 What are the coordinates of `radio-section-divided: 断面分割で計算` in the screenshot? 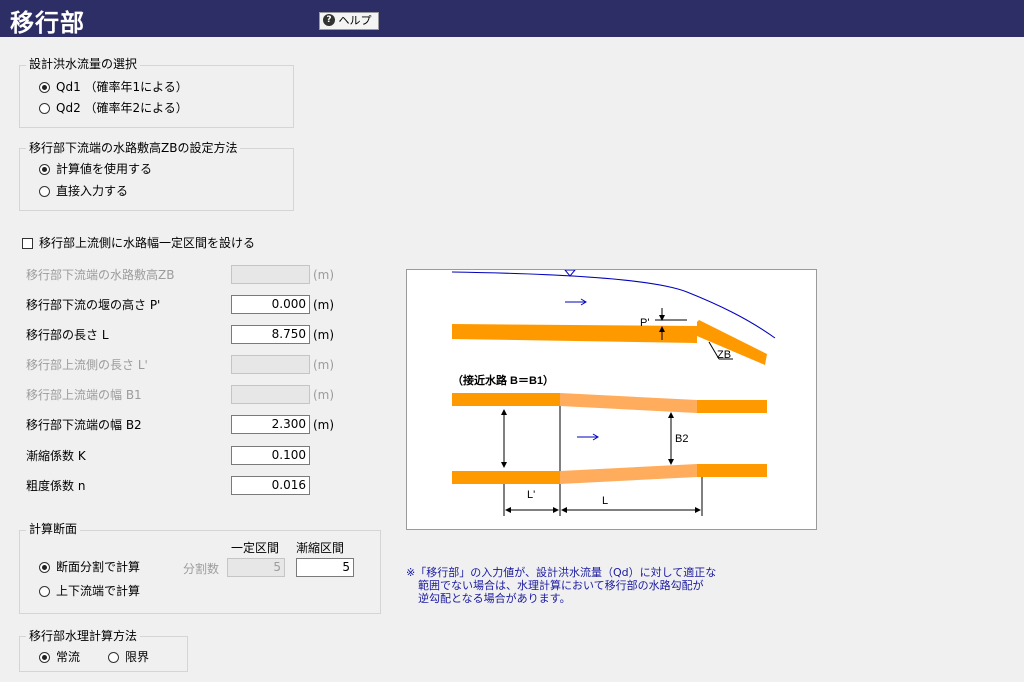 It's located at (89, 567).